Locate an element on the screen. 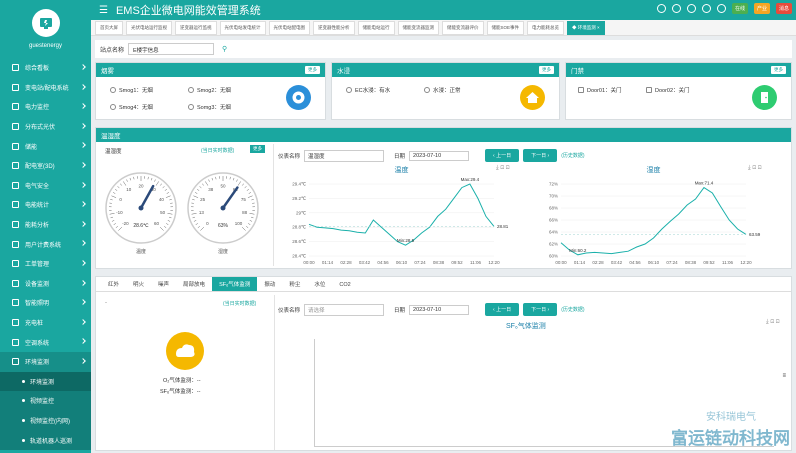 Image resolution: width=796 pixels, height=453 pixels. th-device-select: 温湿度 is located at coordinates (344, 155).